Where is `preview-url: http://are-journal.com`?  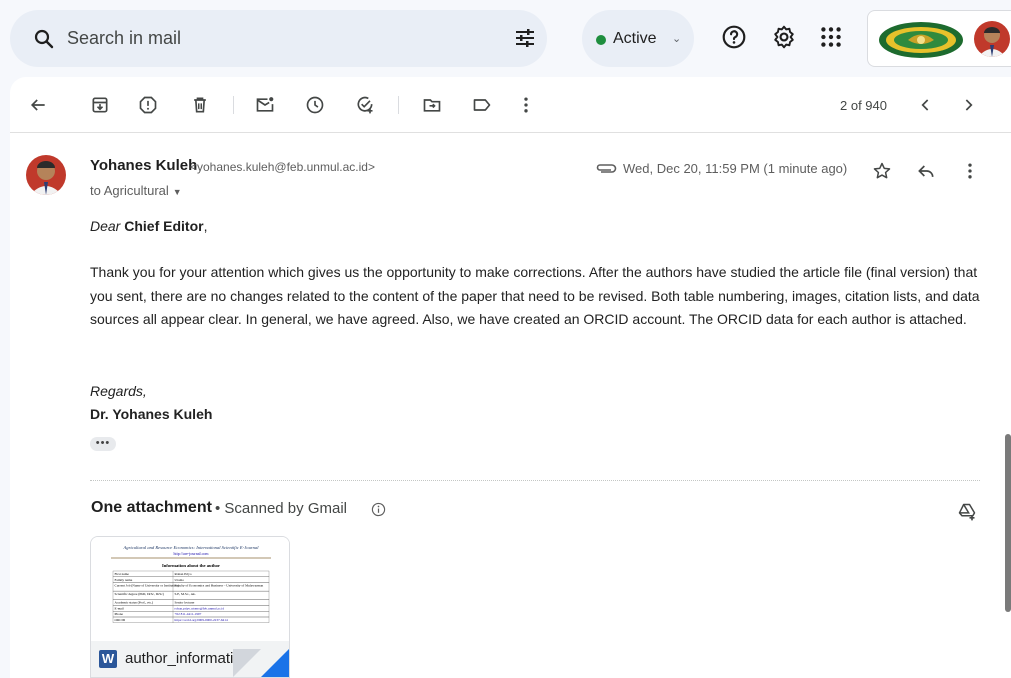
preview-url: http://are-journal.com is located at coordinates (192, 553).